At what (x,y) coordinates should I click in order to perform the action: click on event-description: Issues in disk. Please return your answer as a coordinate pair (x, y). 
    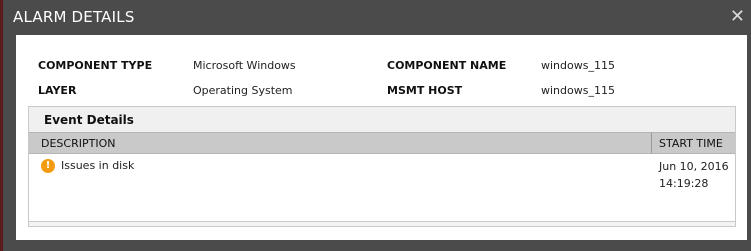
    Looking at the image, I should click on (98, 165).